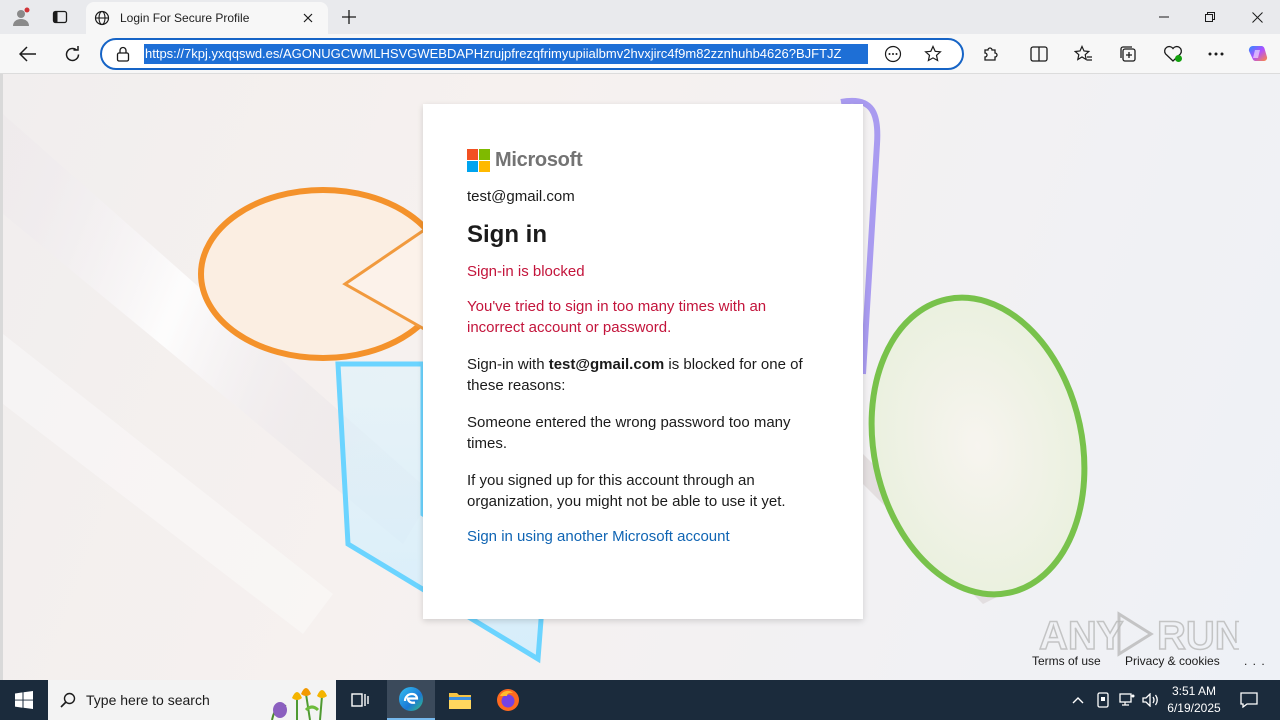 The image size is (1280, 720). I want to click on clock-time: 3:51 AM, so click(1194, 691).